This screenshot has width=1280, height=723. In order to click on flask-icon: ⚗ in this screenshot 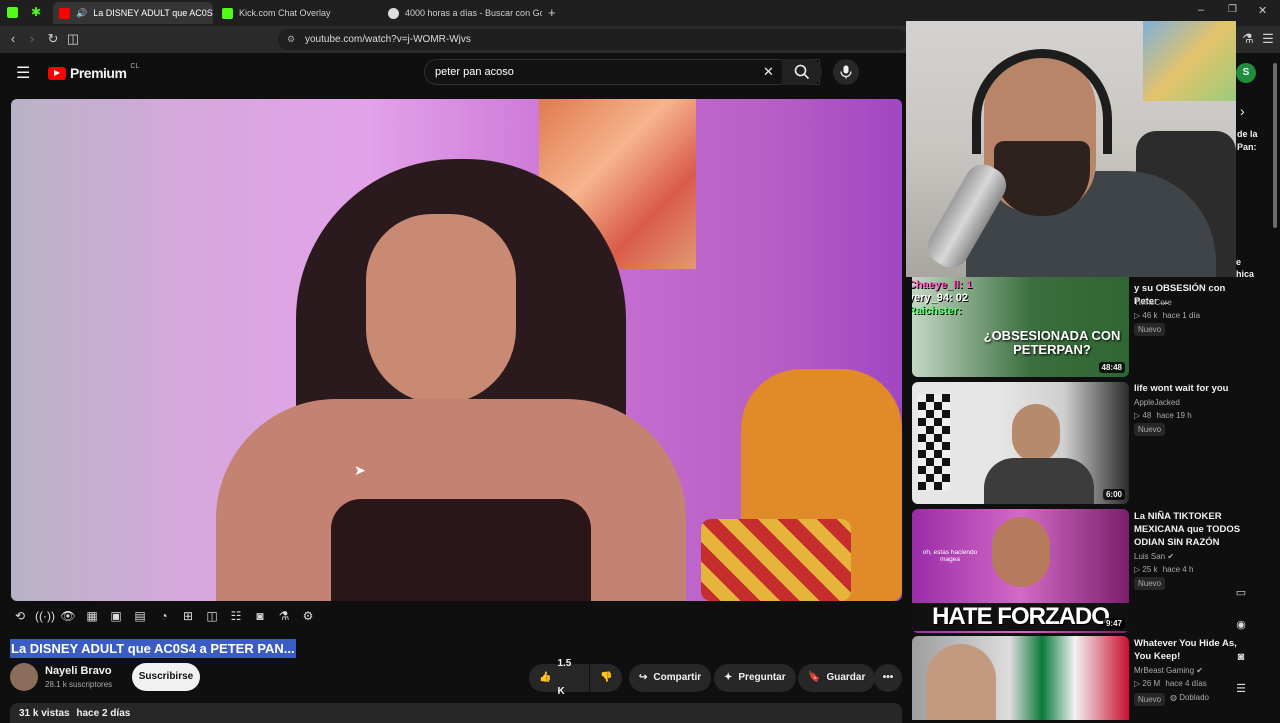, I will do `click(284, 616)`.